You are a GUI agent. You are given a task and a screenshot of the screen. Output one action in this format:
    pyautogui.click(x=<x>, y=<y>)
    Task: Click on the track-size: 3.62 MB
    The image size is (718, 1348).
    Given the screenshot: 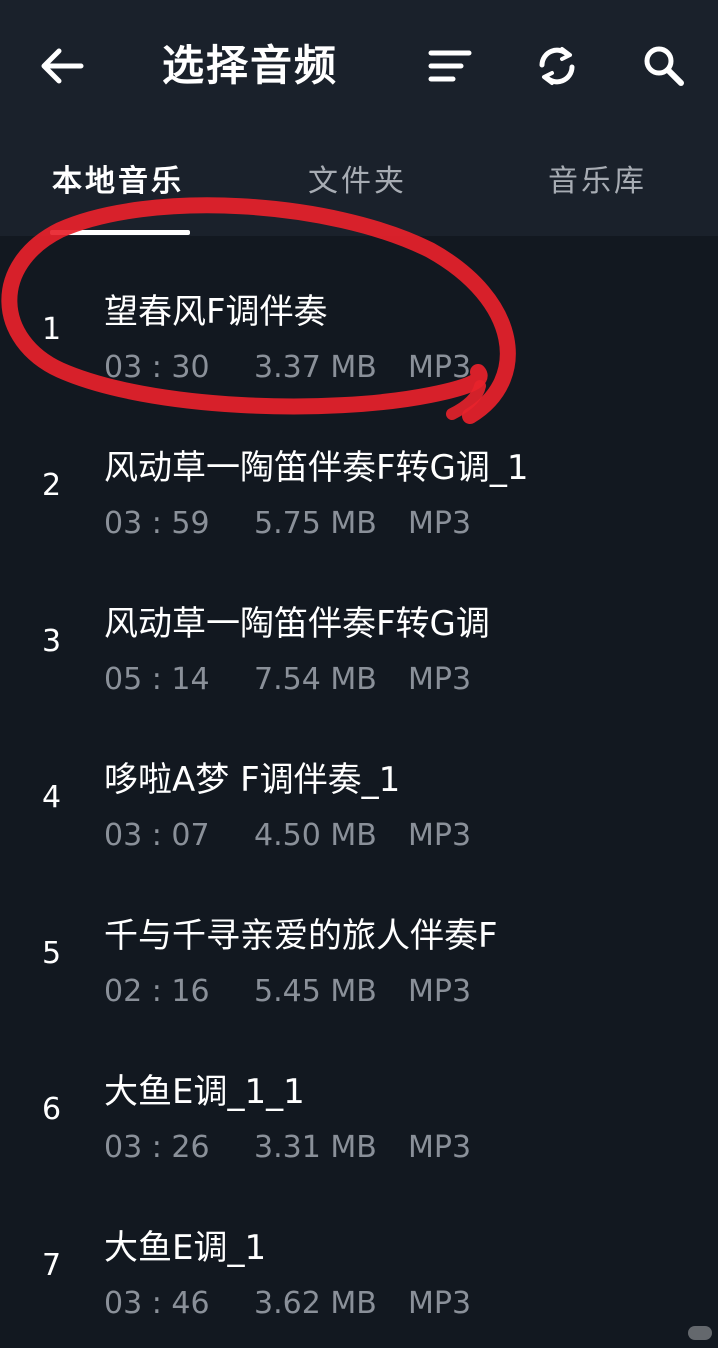 What is the action you would take?
    pyautogui.click(x=315, y=1303)
    